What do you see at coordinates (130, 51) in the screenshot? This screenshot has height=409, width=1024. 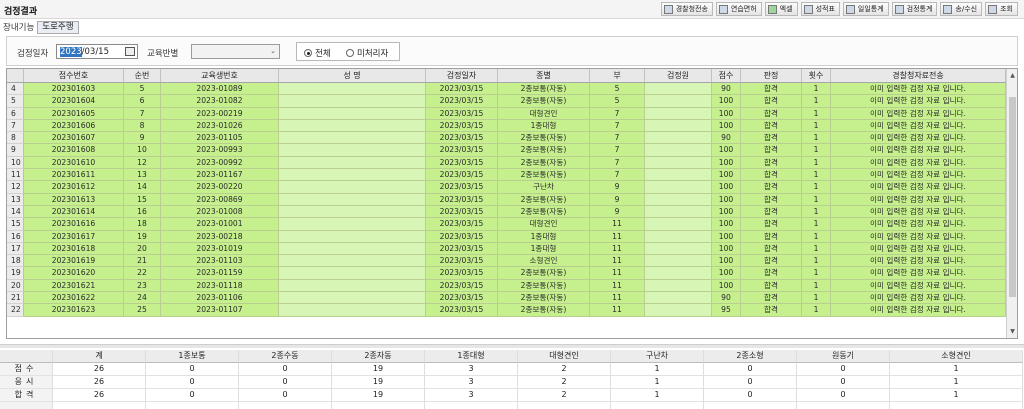 I see `calendar-icon` at bounding box center [130, 51].